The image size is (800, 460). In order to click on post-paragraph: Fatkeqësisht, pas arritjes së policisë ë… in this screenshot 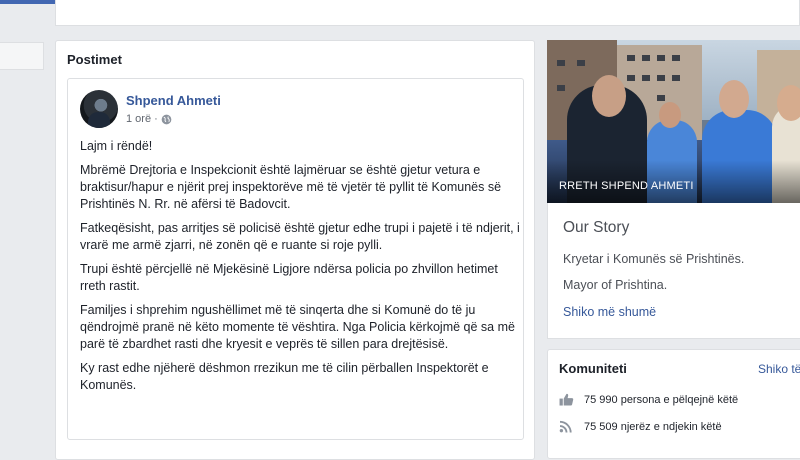, I will do `click(300, 236)`.